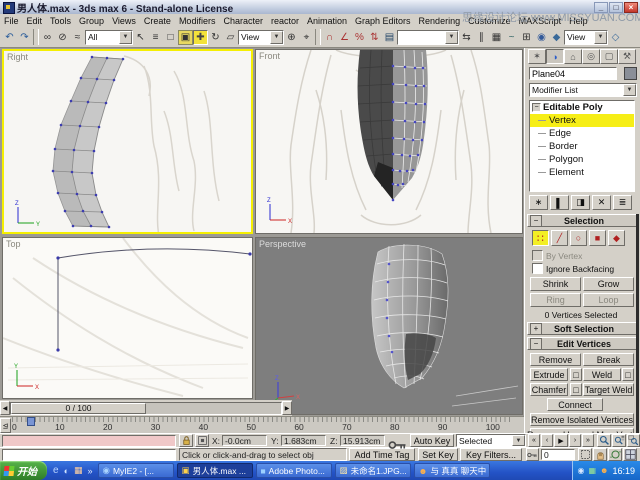  I want to click on selection-rollout-header: − Selection, so click(582, 220).